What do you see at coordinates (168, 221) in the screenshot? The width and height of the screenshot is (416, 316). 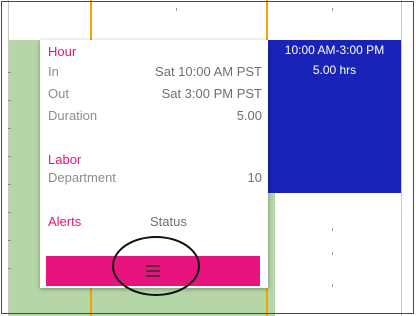 I see `status-label: Status` at bounding box center [168, 221].